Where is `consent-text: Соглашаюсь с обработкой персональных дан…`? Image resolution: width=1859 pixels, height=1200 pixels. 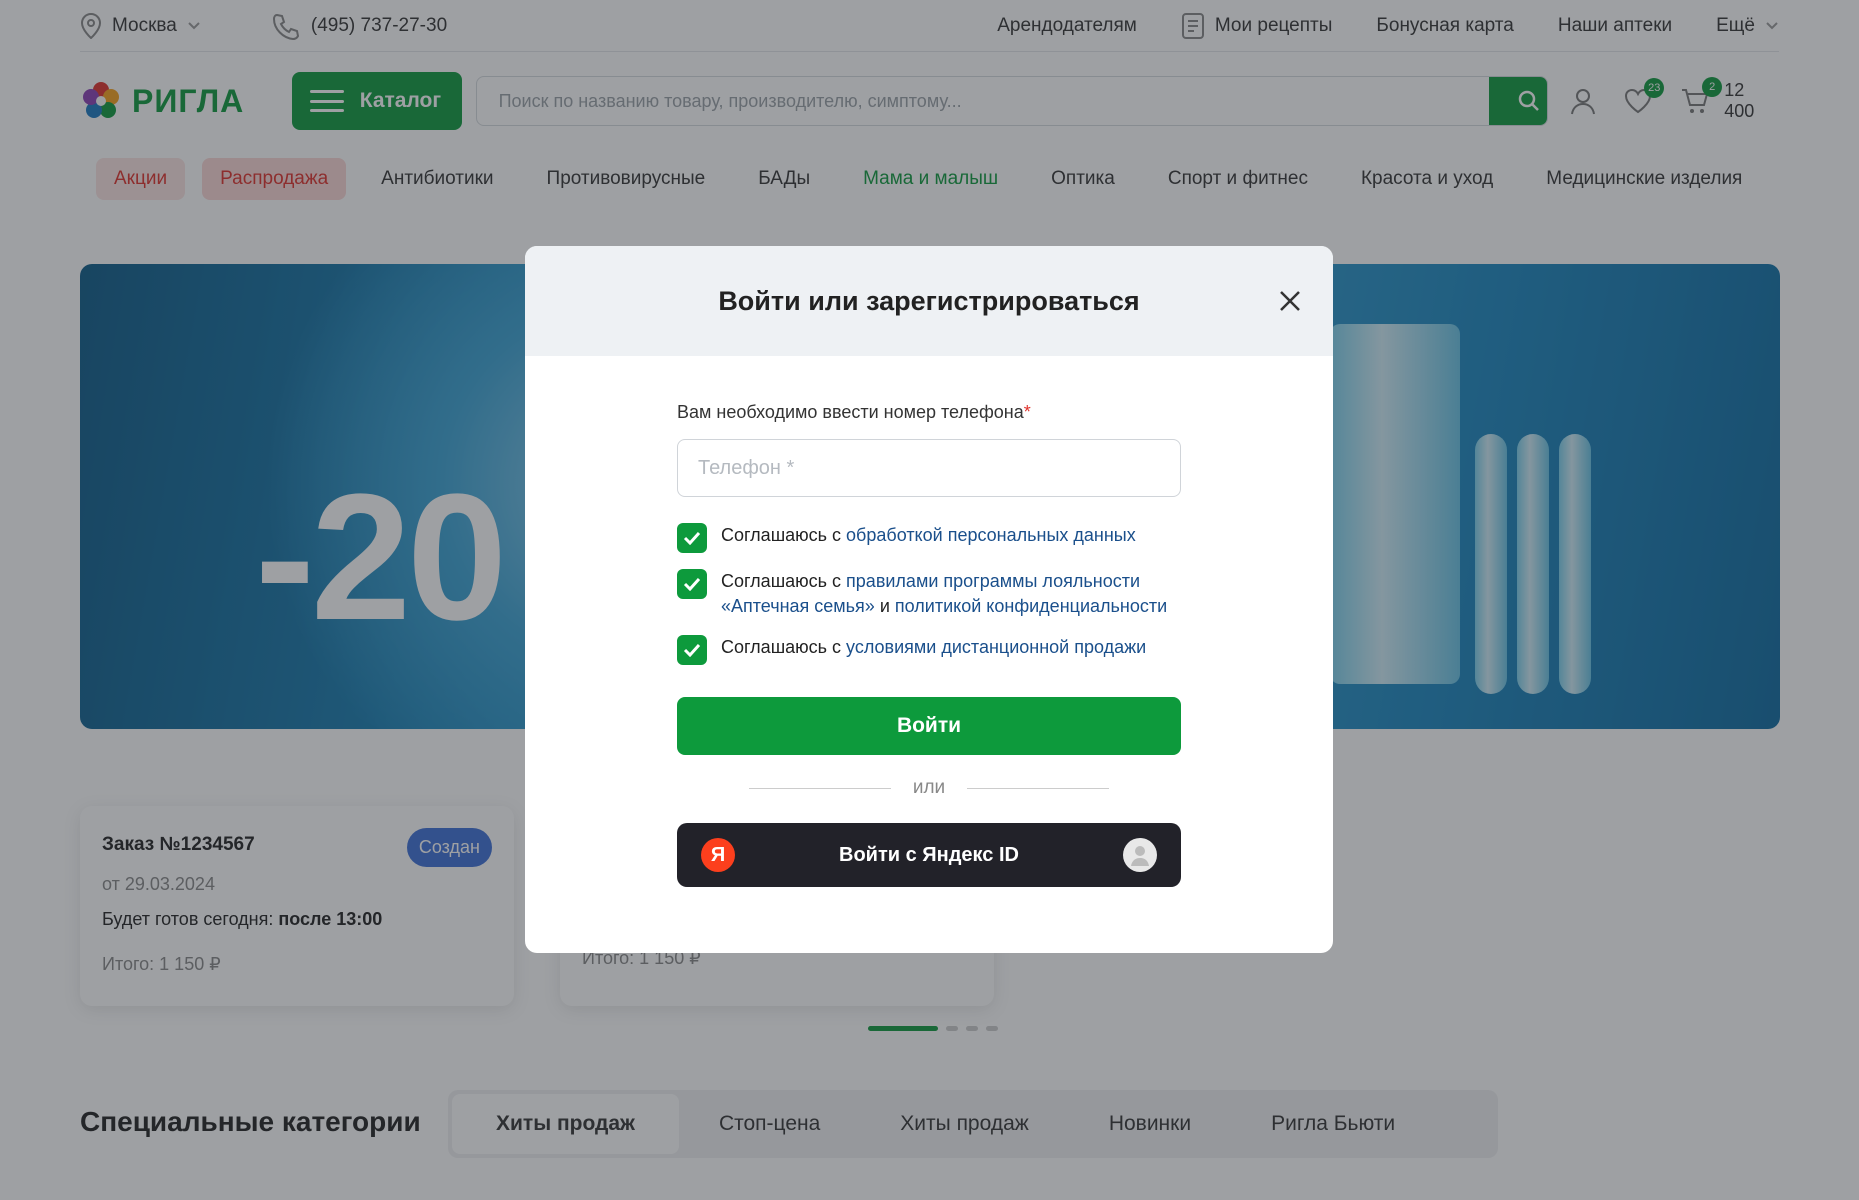
consent-text: Соглашаюсь с обработкой персональных дан… is located at coordinates (928, 538).